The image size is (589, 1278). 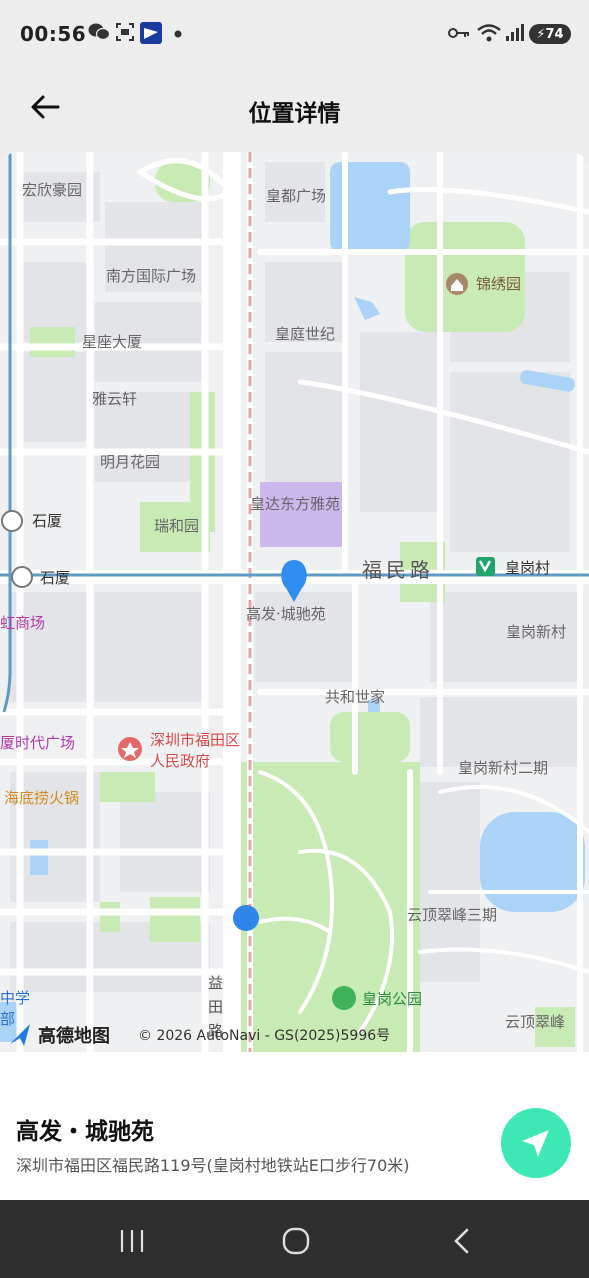 I want to click on map-label: 皇岗公园, so click(x=392, y=999).